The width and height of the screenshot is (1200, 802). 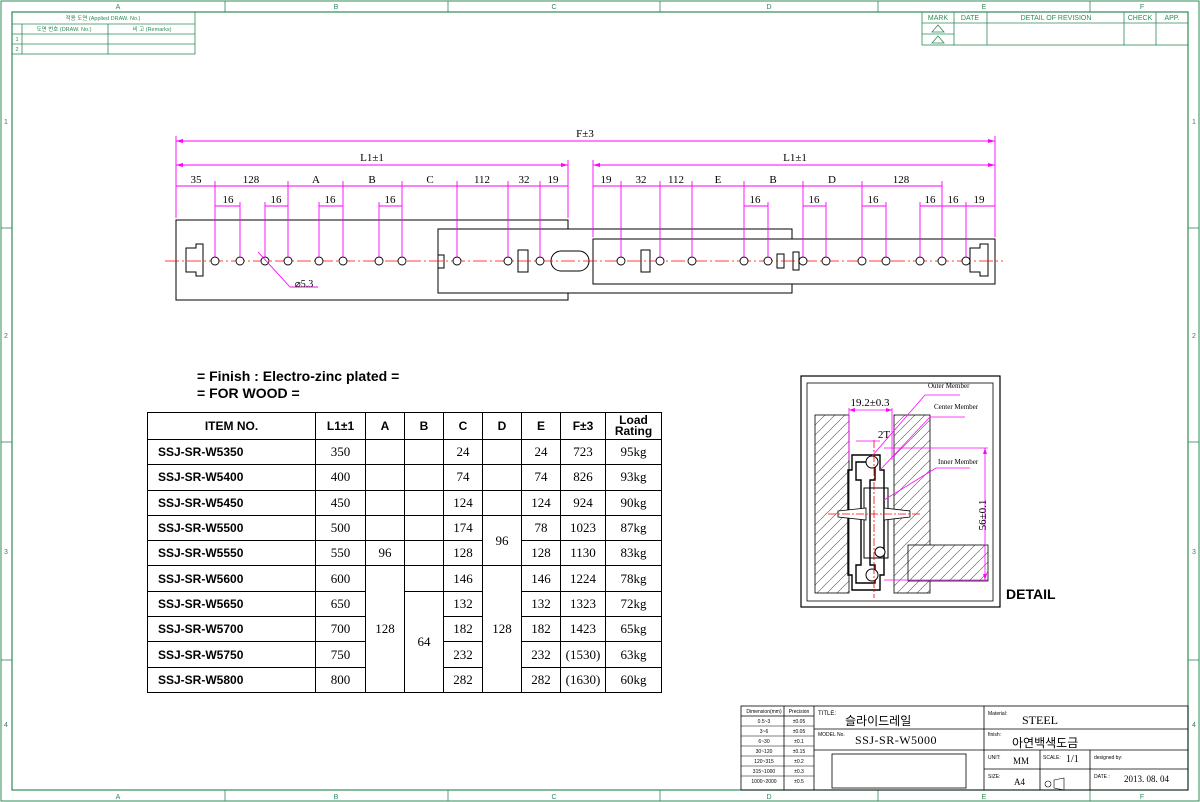 I want to click on cell-item: SSJ-SR-W5350, so click(x=231, y=452).